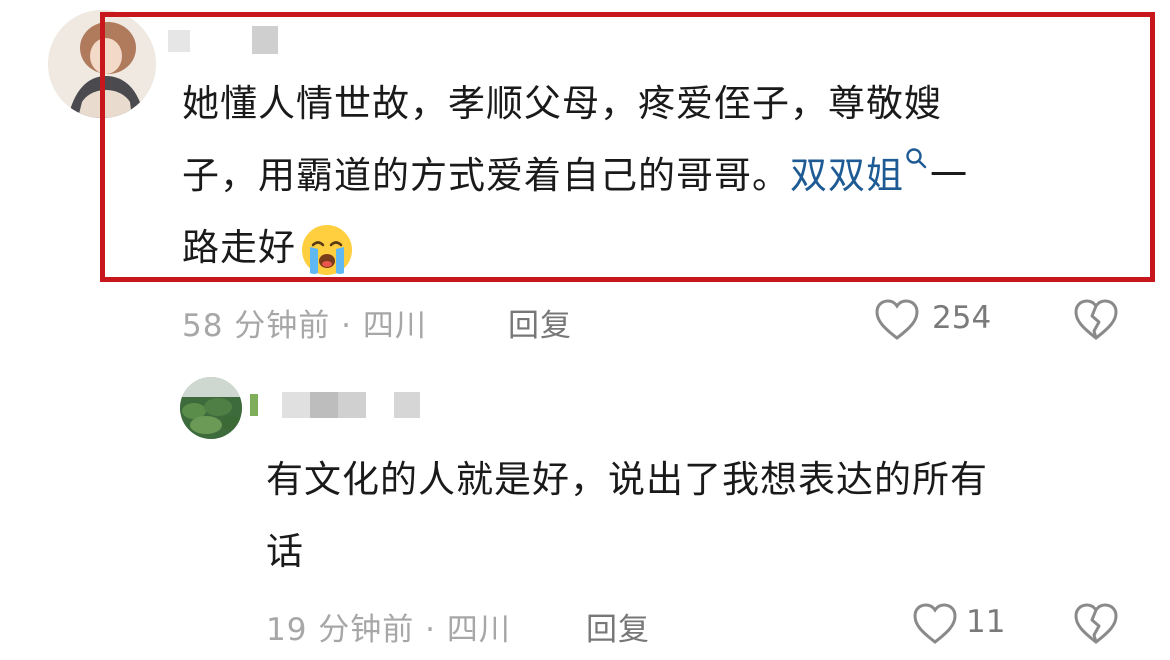 The height and width of the screenshot is (660, 1170). What do you see at coordinates (962, 318) in the screenshot?
I see `like-count: 254` at bounding box center [962, 318].